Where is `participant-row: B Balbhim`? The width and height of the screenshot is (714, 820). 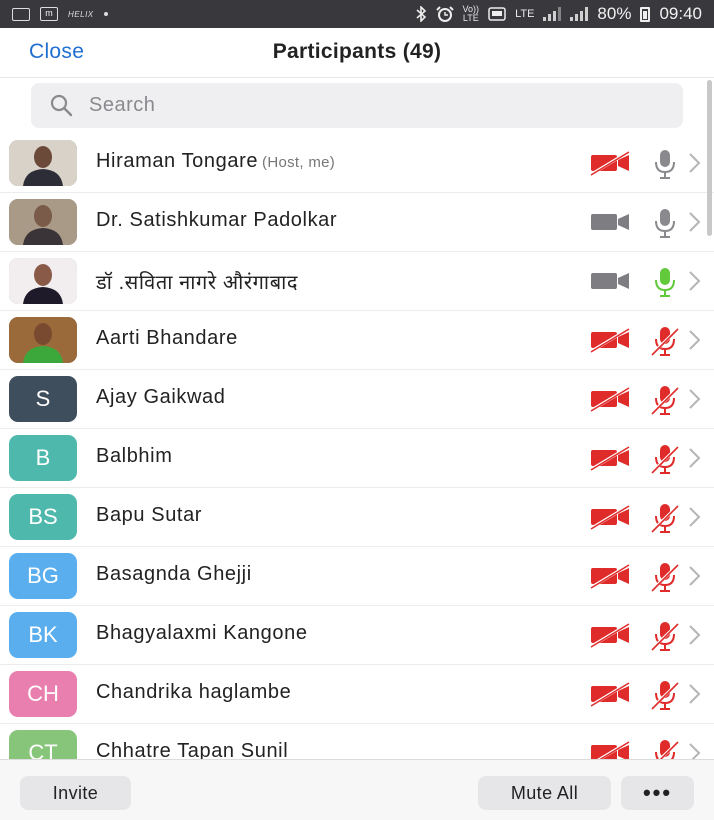 participant-row: B Balbhim is located at coordinates (357, 458).